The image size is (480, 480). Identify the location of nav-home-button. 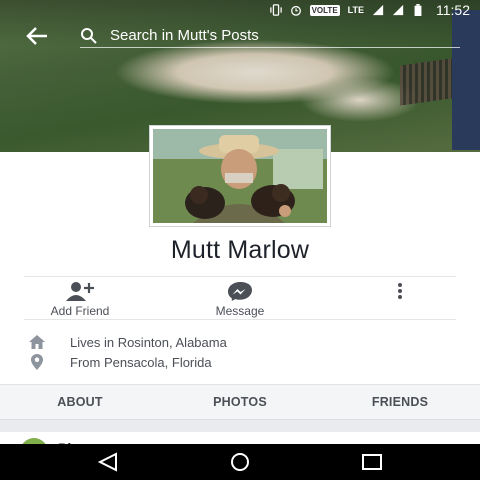
(240, 462).